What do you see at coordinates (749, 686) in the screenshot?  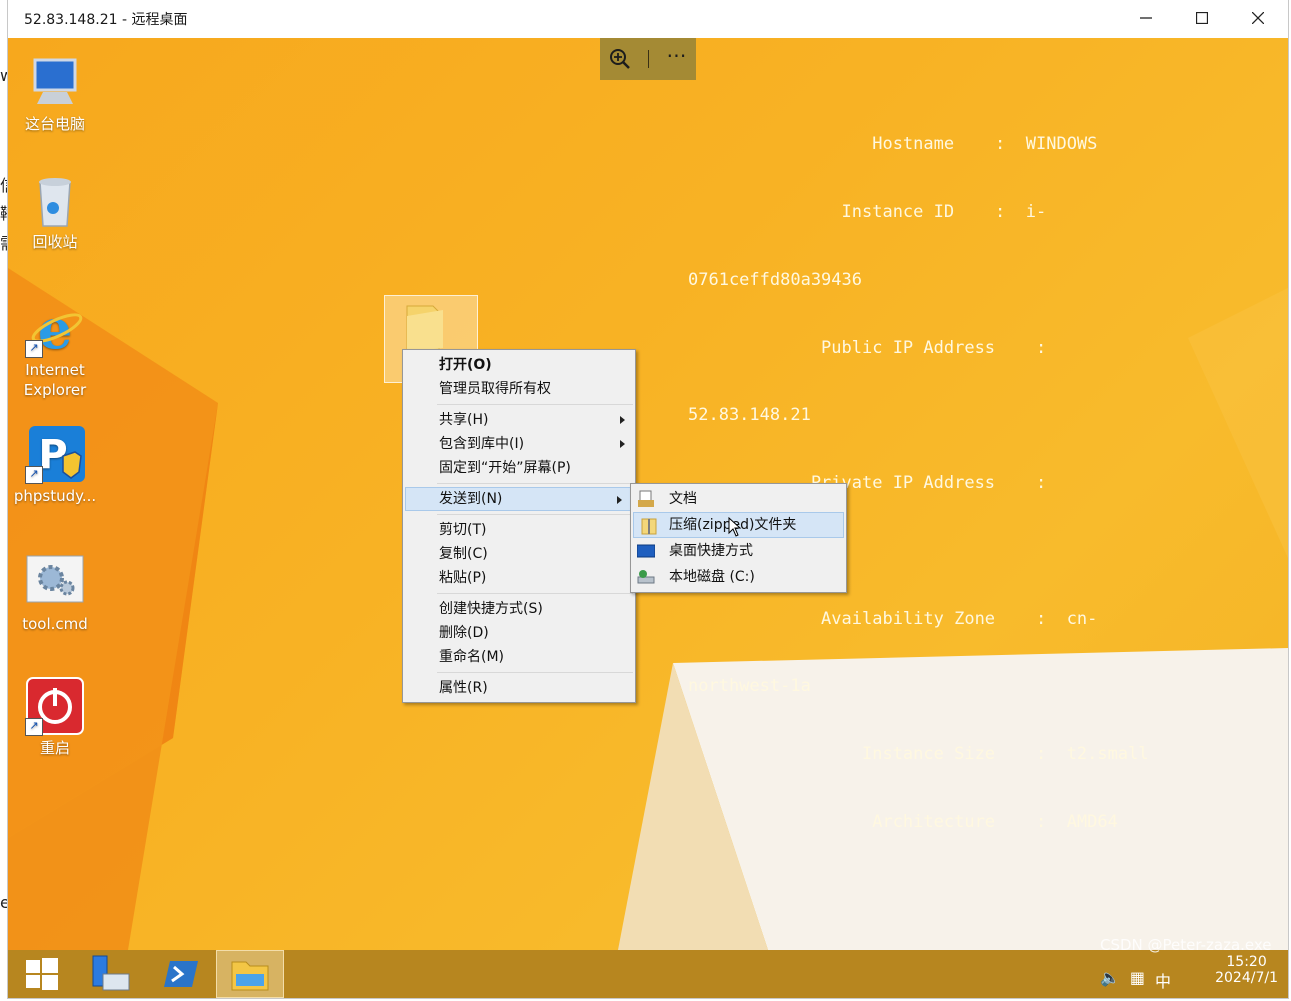 I see `info-line: northwest-1a` at bounding box center [749, 686].